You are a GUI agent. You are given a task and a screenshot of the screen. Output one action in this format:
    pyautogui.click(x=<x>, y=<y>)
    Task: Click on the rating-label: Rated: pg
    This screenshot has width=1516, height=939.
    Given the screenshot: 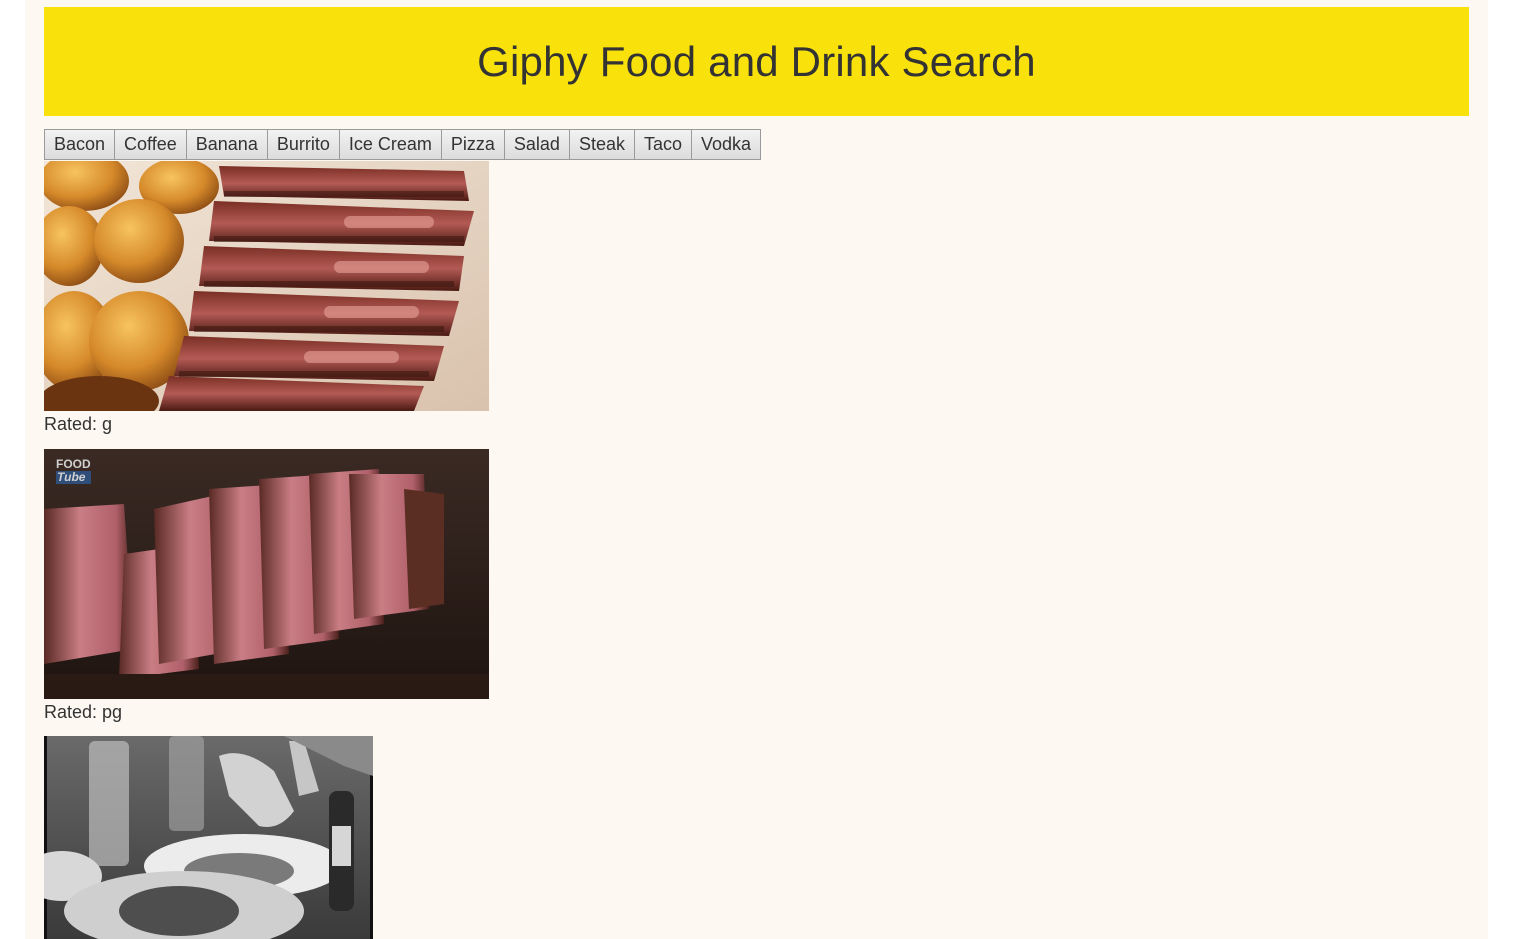 What is the action you would take?
    pyautogui.click(x=83, y=712)
    